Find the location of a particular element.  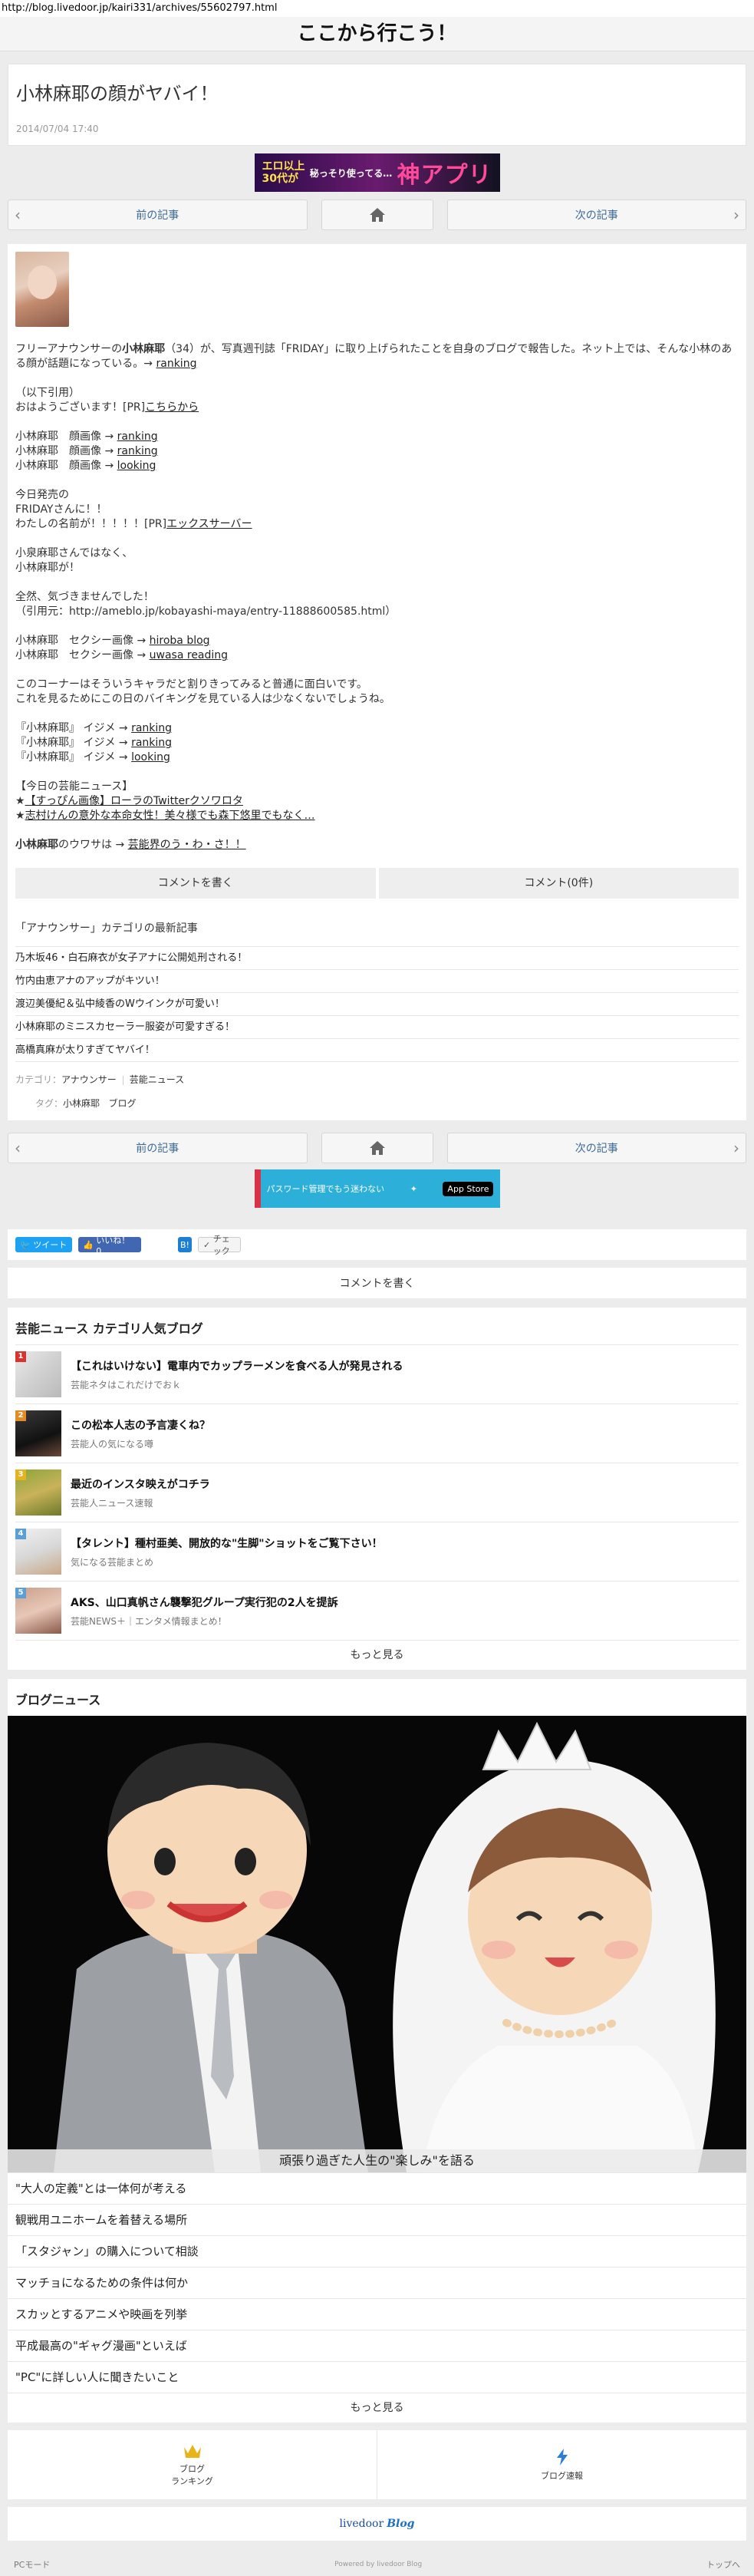

line2-label: 小林麻耶 セクシー画像 → is located at coordinates (82, 655).